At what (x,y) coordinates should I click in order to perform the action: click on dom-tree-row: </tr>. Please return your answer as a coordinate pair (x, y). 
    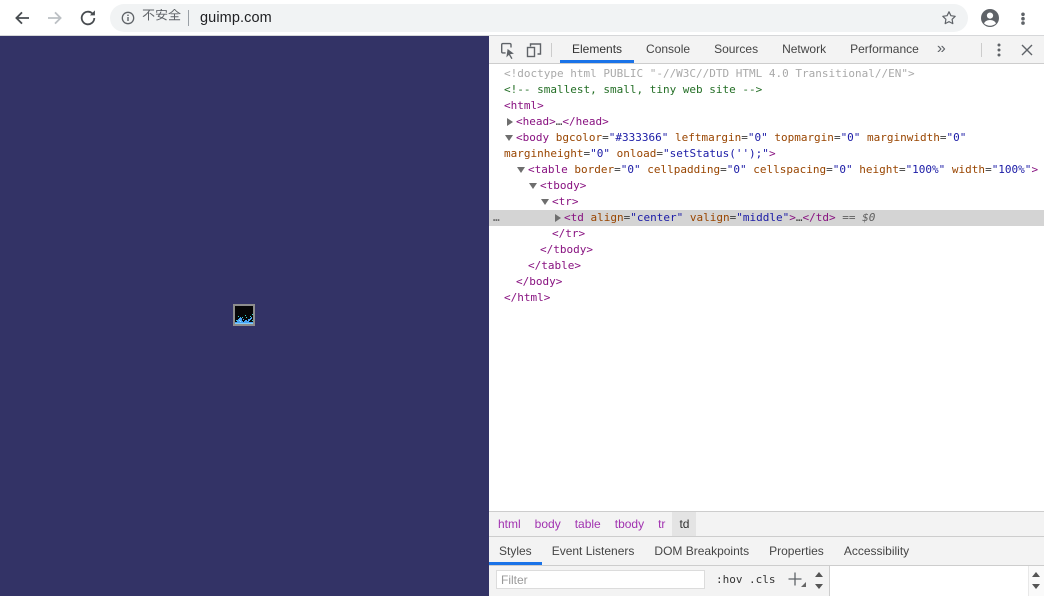
    Looking at the image, I should click on (766, 234).